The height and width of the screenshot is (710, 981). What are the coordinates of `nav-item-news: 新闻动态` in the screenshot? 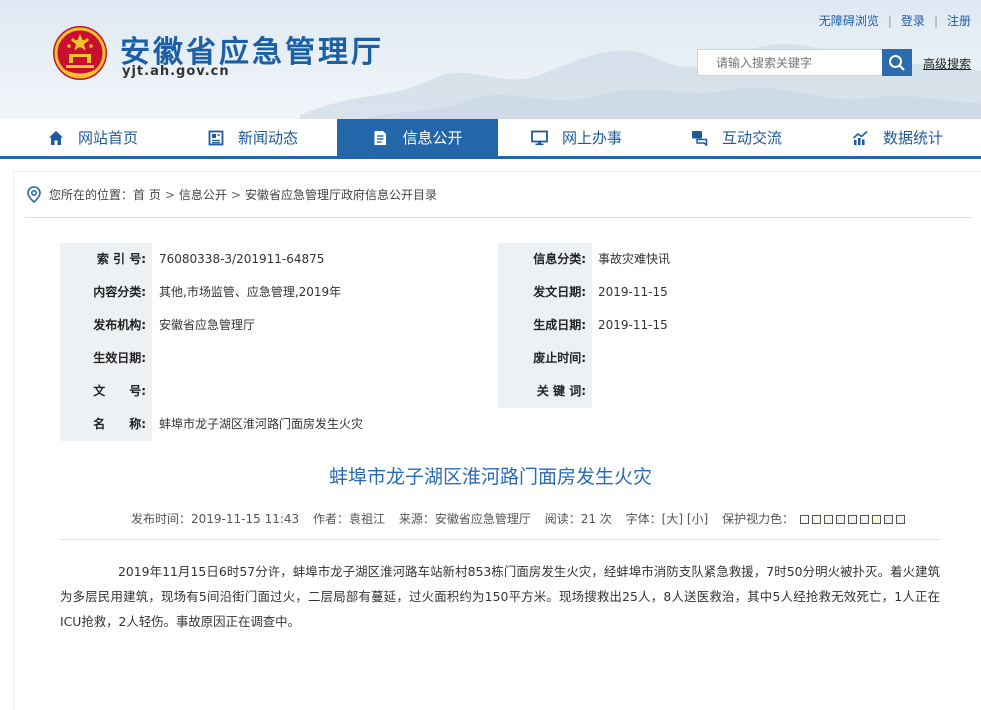 It's located at (253, 137).